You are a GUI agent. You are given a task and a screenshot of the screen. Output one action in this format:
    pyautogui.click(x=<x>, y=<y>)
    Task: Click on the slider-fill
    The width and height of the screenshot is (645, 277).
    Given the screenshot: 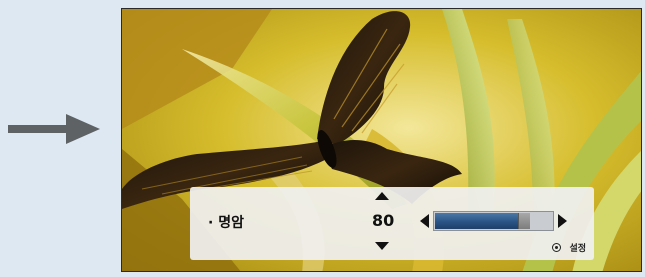 What is the action you would take?
    pyautogui.click(x=480, y=221)
    